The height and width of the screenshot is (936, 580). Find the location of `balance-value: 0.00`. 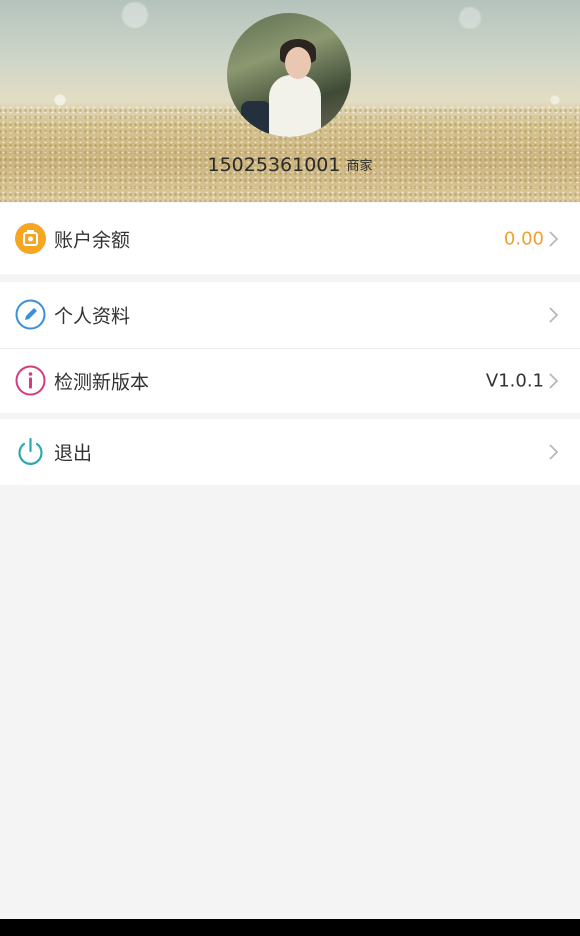

balance-value: 0.00 is located at coordinates (523, 238).